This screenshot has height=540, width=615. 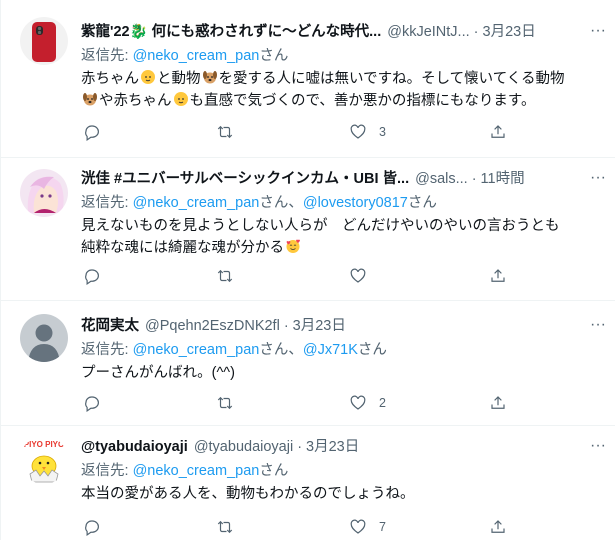 What do you see at coordinates (179, 79) in the screenshot?
I see `text-segment: と動物` at bounding box center [179, 79].